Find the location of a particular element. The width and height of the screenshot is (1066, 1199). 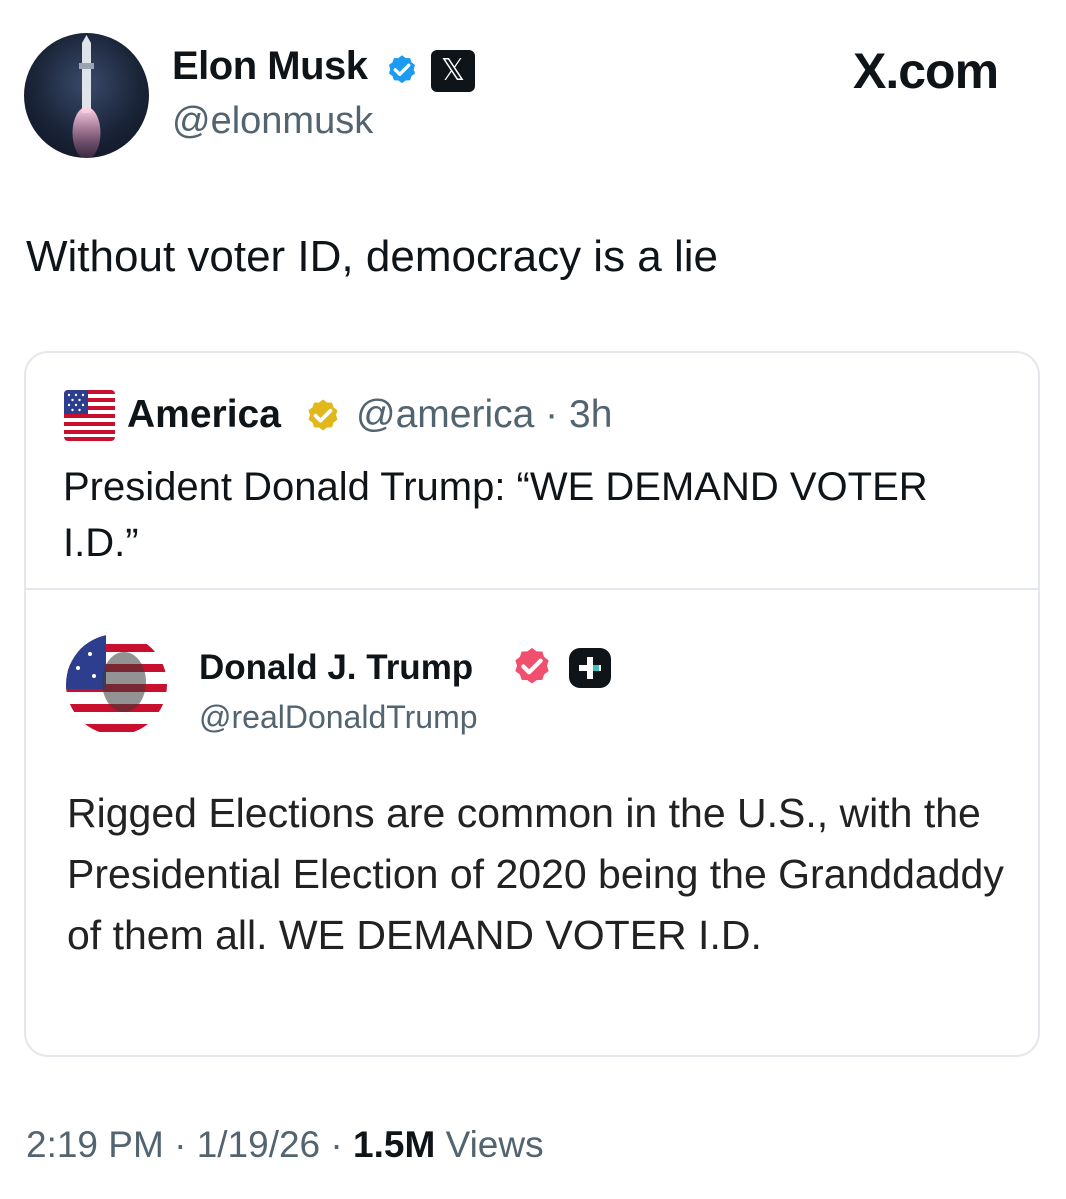

quoted-author-name: America is located at coordinates (204, 415).